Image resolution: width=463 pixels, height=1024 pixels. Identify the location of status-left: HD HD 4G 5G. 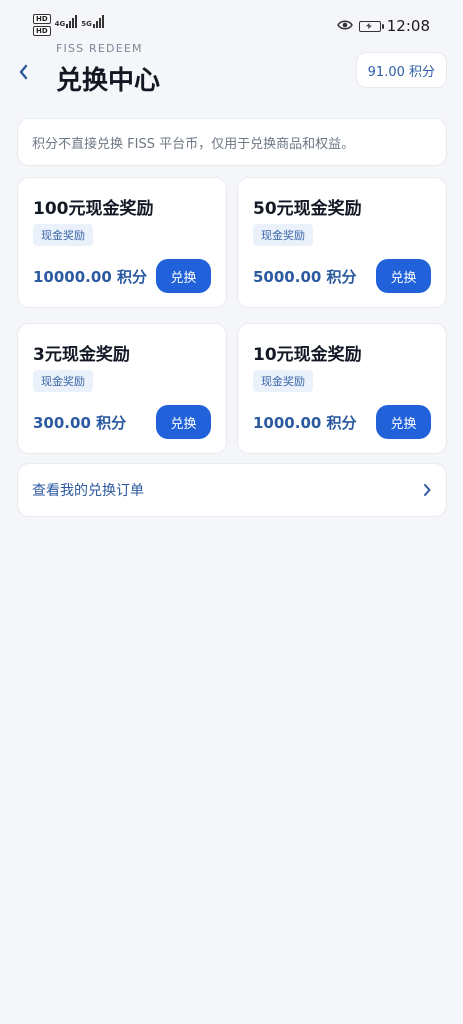
(68, 25).